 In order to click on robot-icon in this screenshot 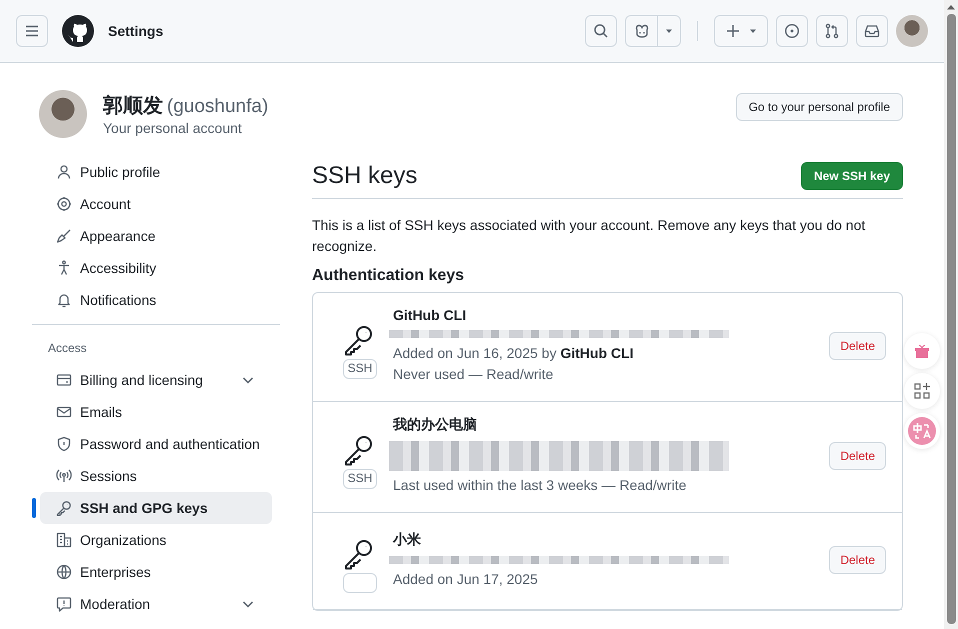, I will do `click(642, 31)`.